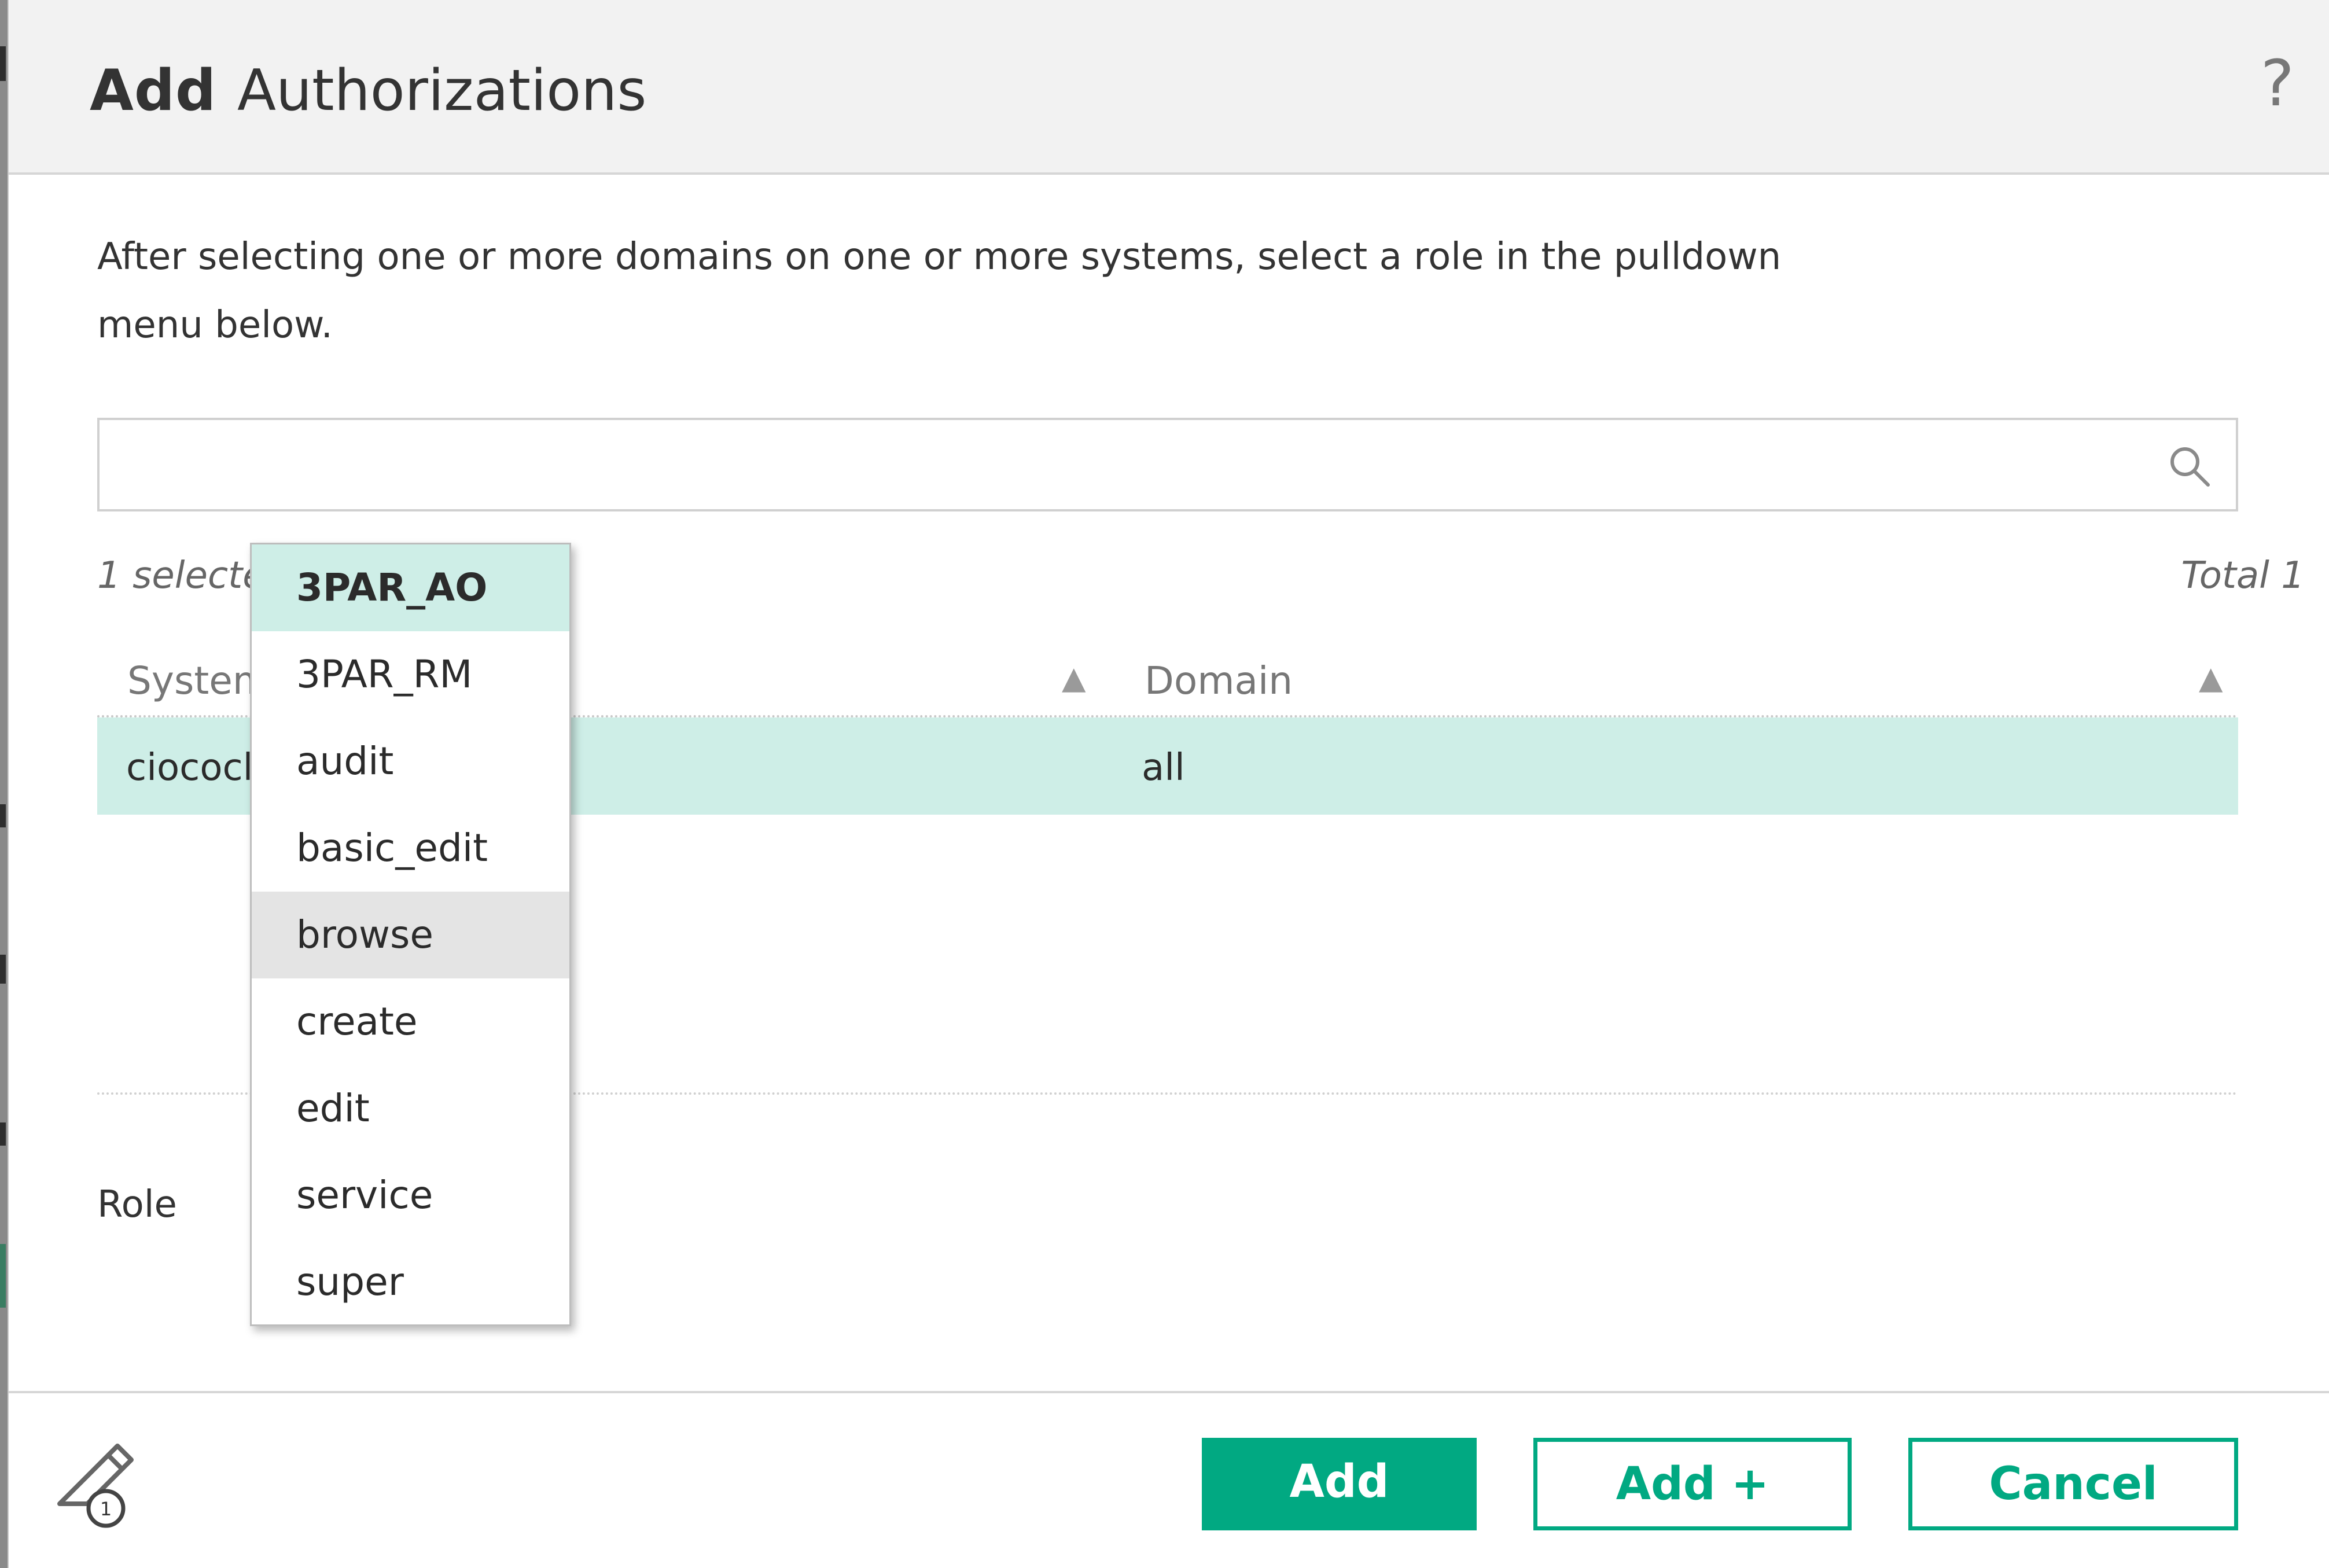  What do you see at coordinates (2243, 575) in the screenshot?
I see `total-count: Total 1` at bounding box center [2243, 575].